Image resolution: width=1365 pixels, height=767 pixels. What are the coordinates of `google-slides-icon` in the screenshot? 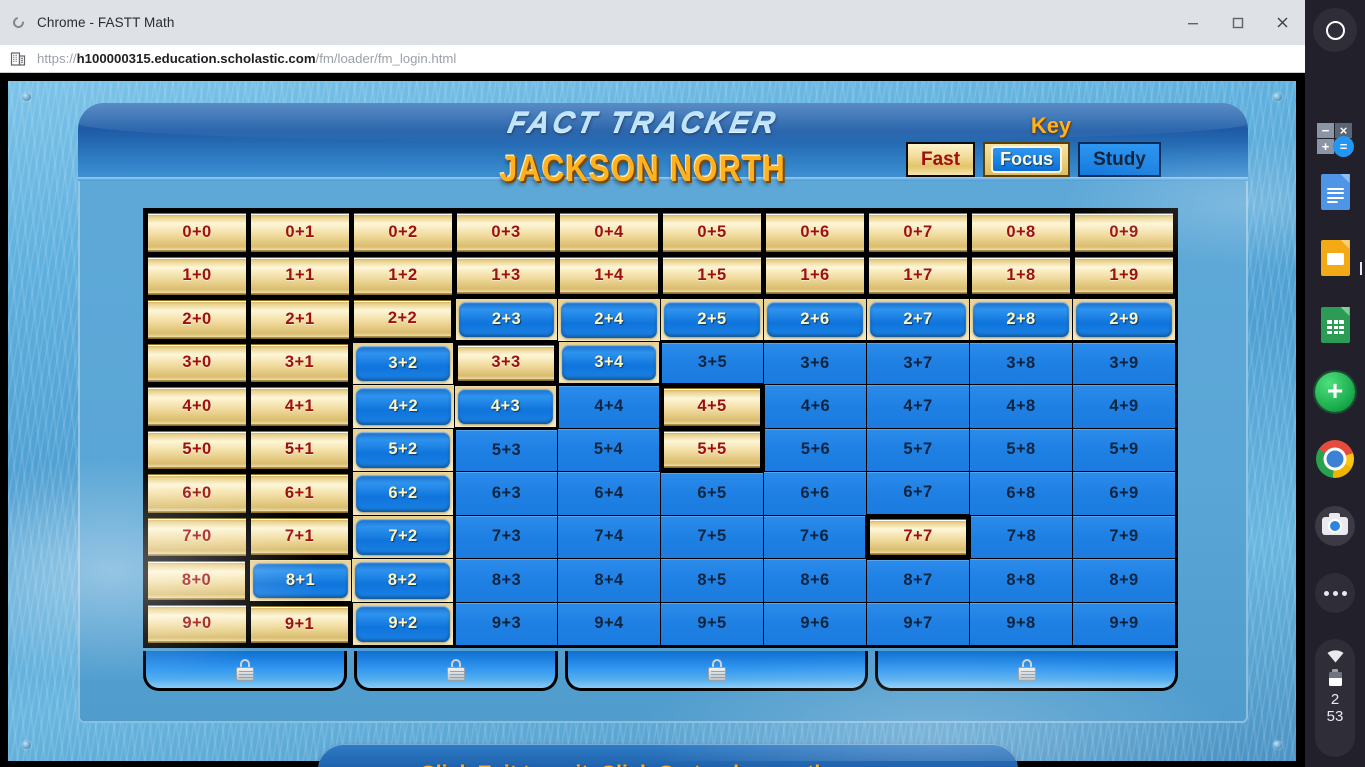 It's located at (1335, 258).